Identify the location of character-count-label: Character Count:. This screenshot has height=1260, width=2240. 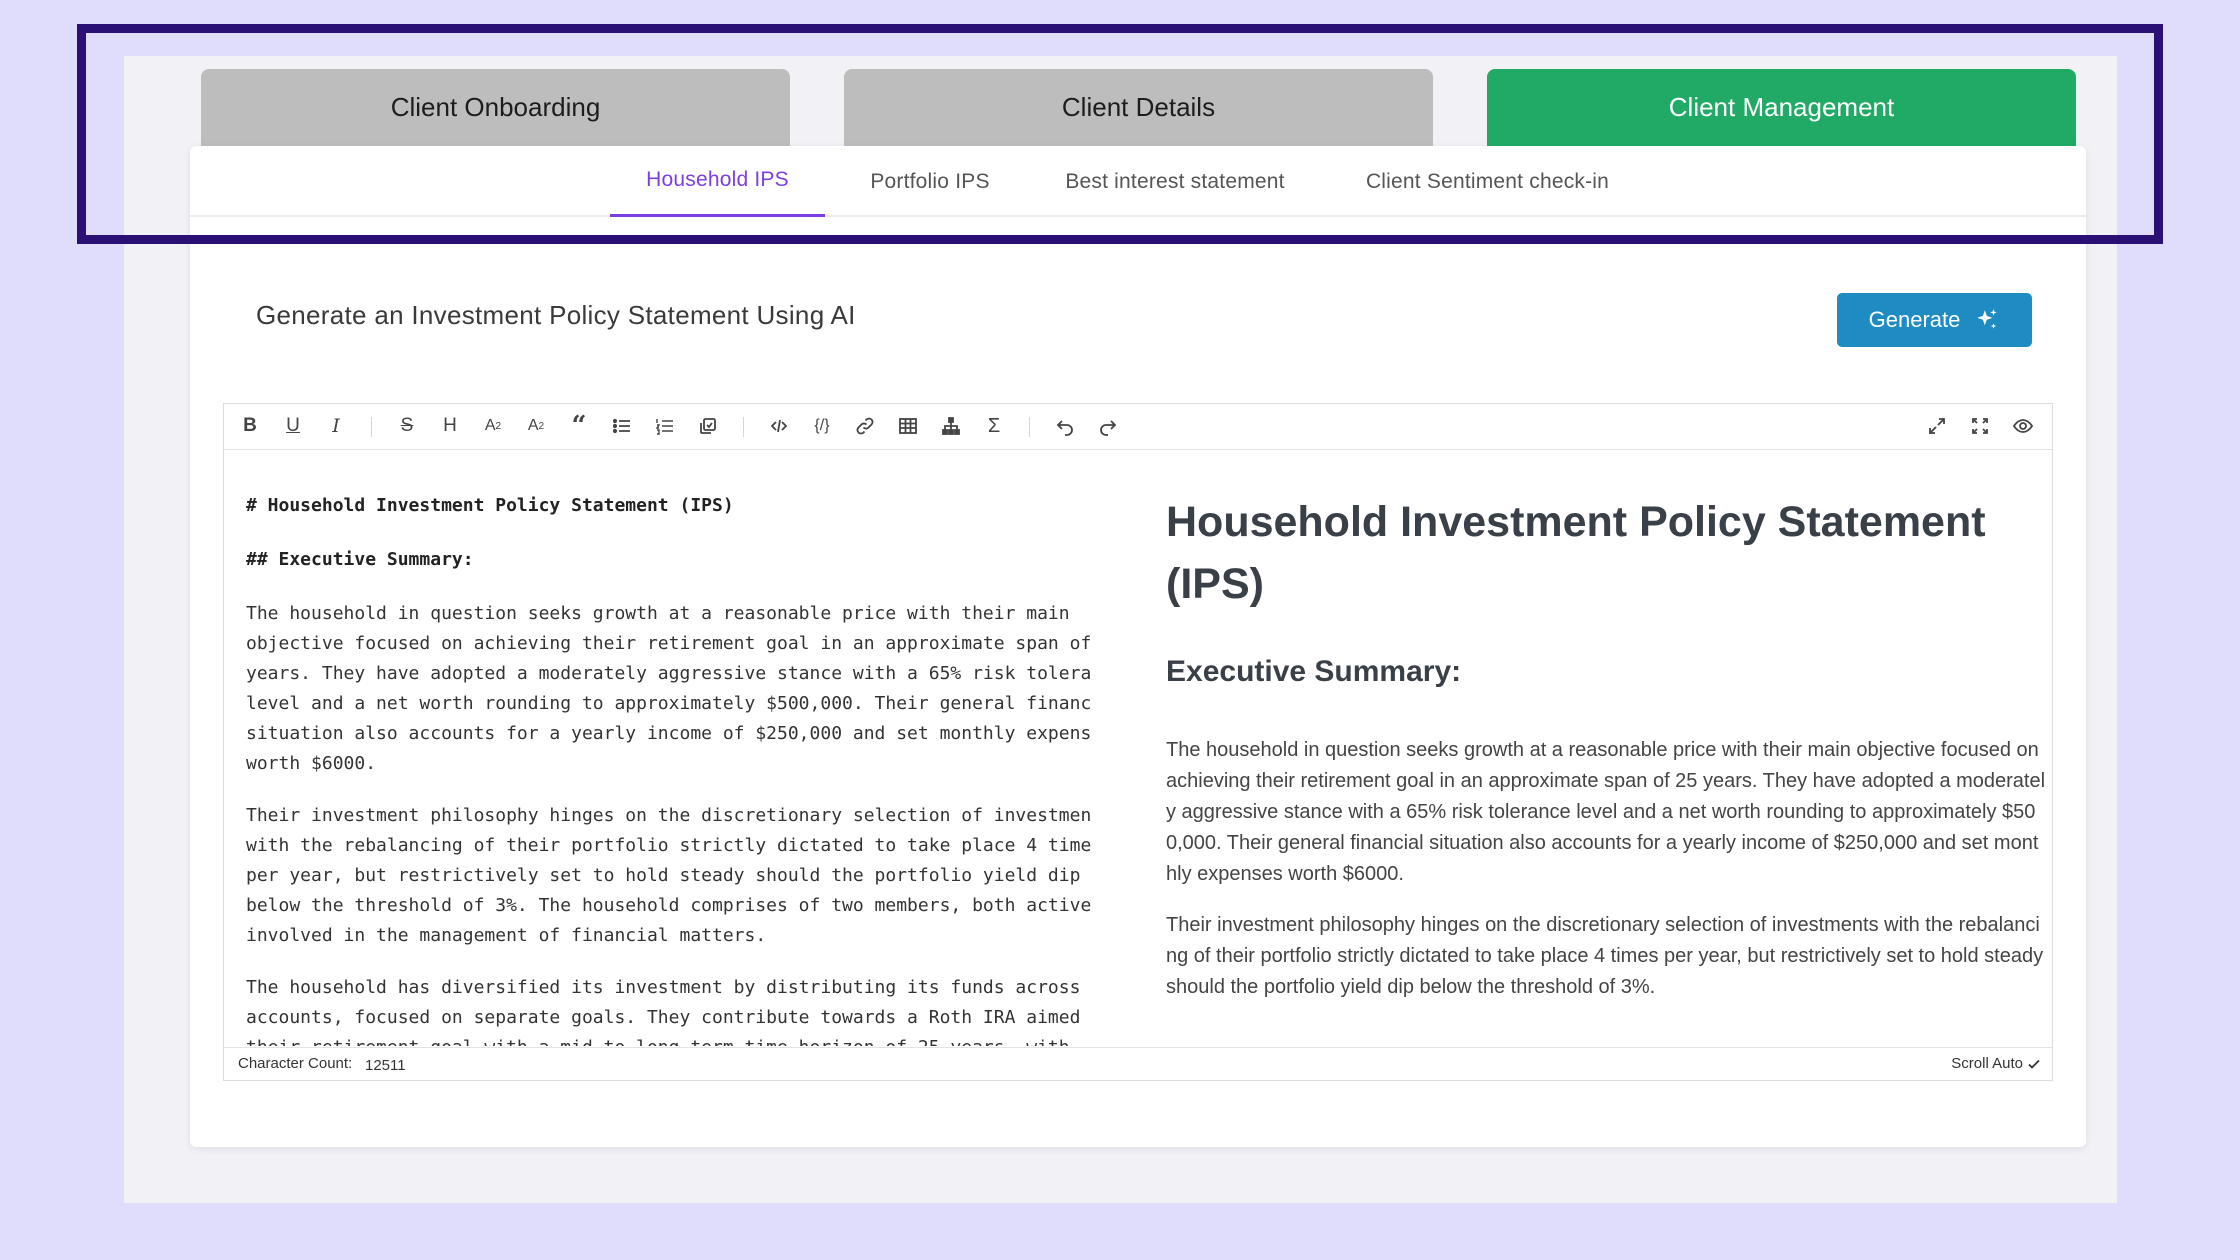
(295, 1063).